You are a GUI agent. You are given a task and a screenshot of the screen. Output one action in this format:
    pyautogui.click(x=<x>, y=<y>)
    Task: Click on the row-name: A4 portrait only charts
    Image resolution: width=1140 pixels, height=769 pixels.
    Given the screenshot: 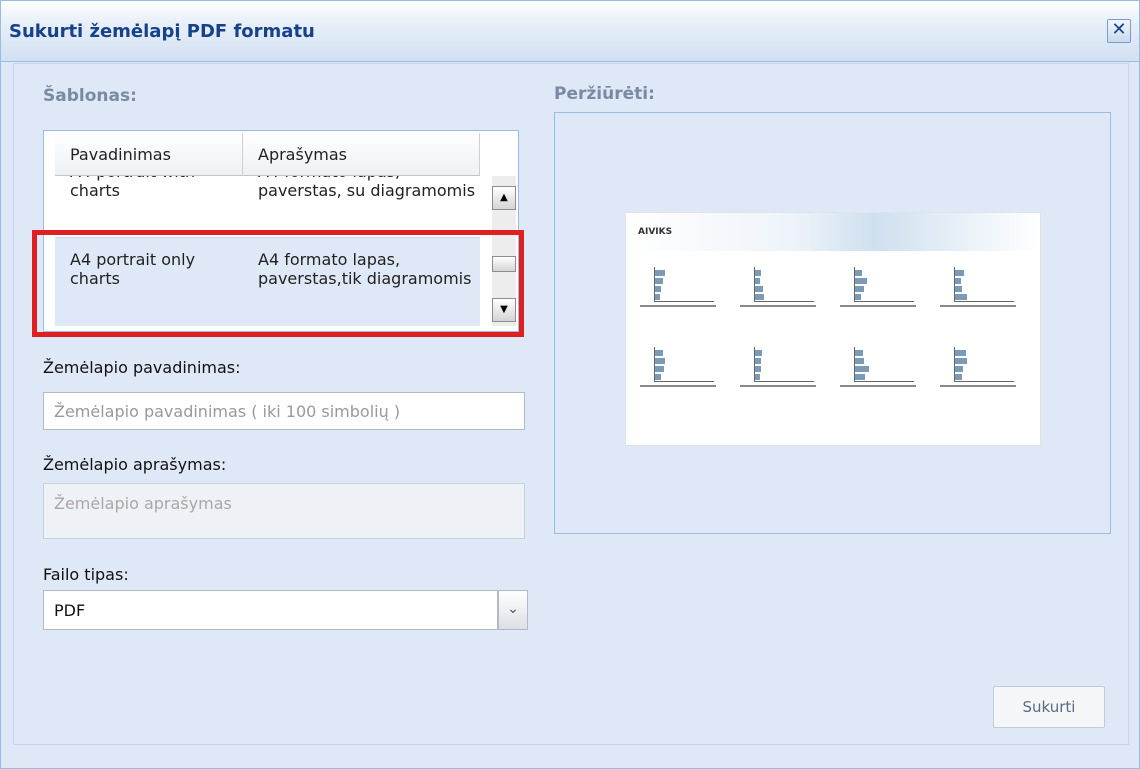 What is the action you would take?
    pyautogui.click(x=133, y=269)
    